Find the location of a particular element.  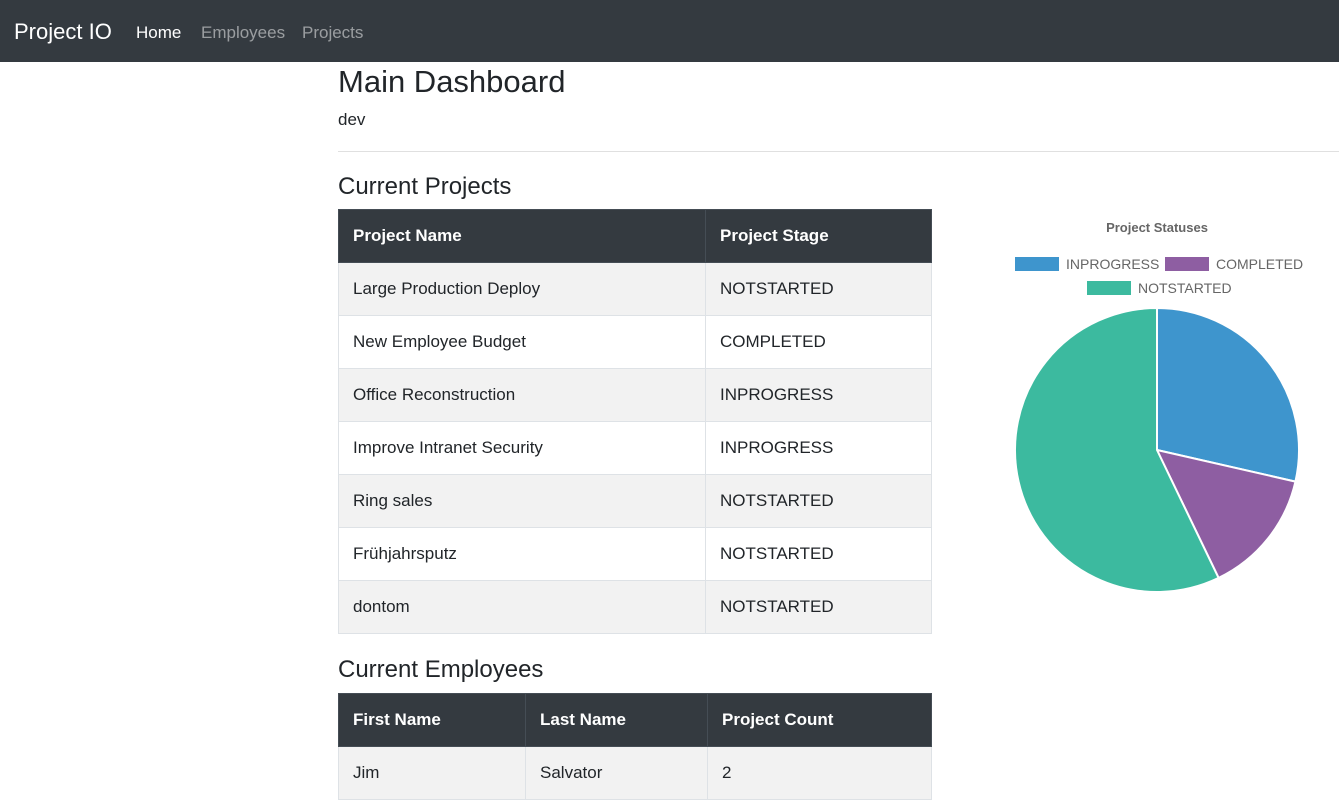

legend-label-notstarted: NOTSTARTED is located at coordinates (1185, 288).